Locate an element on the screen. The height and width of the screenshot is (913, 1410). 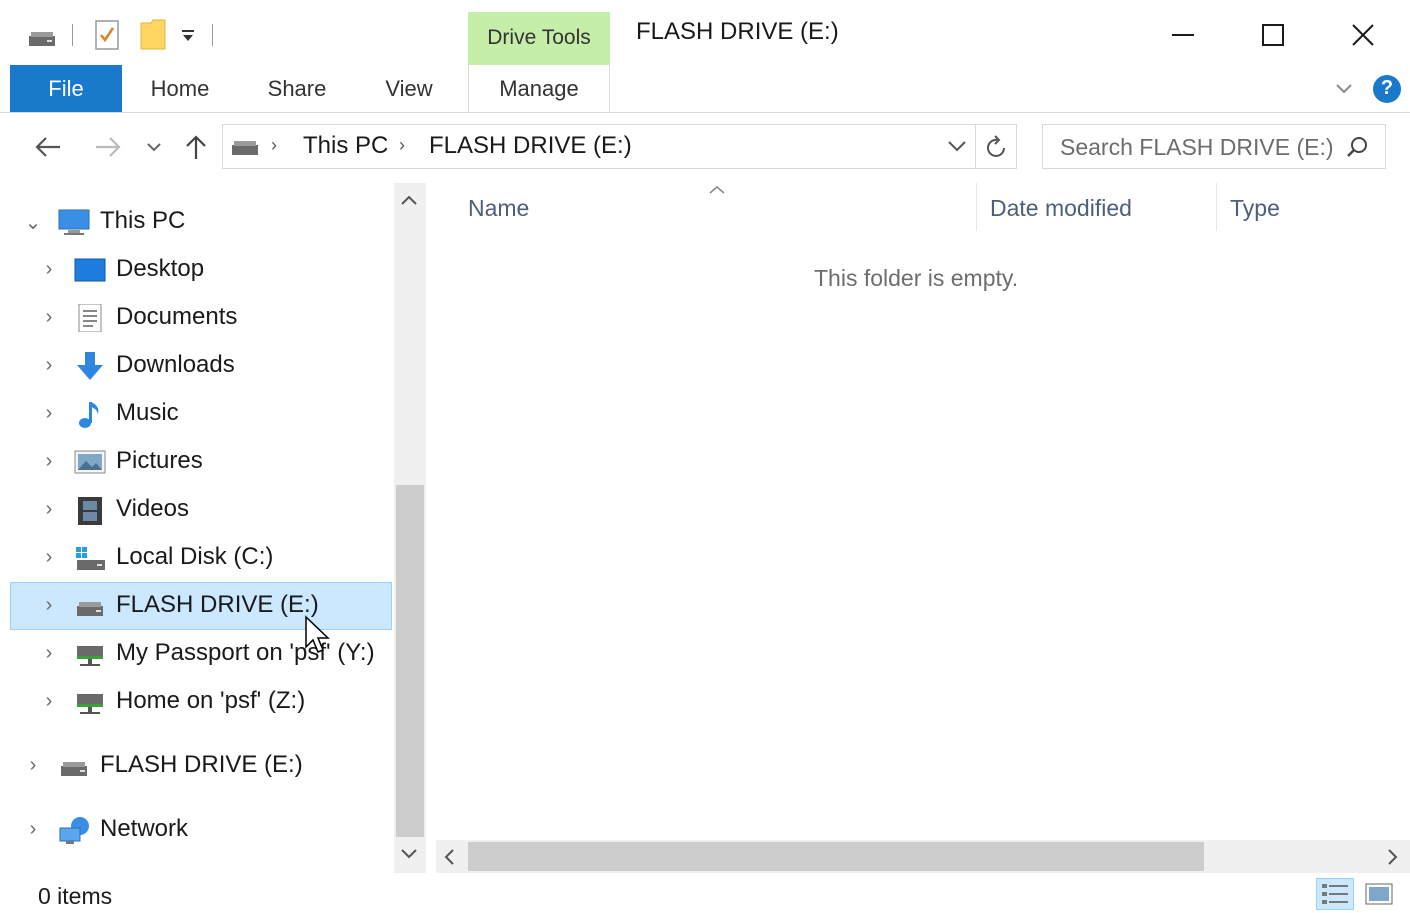
navpane-scrollbar is located at coordinates (410, 528).